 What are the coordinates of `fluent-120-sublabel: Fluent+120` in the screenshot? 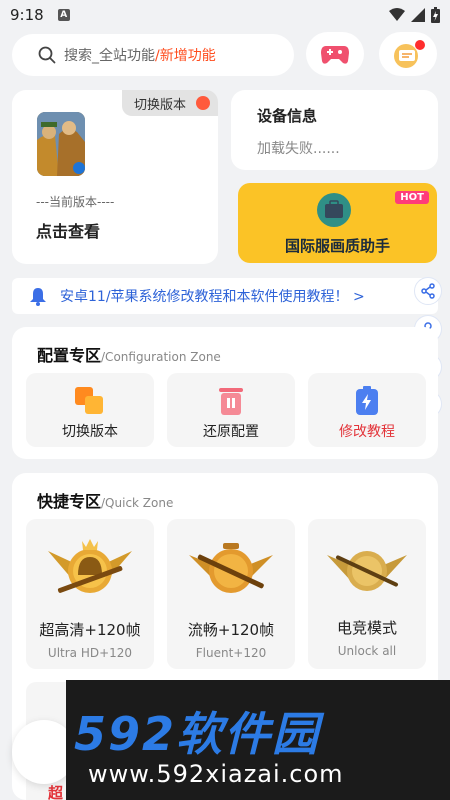 It's located at (231, 653).